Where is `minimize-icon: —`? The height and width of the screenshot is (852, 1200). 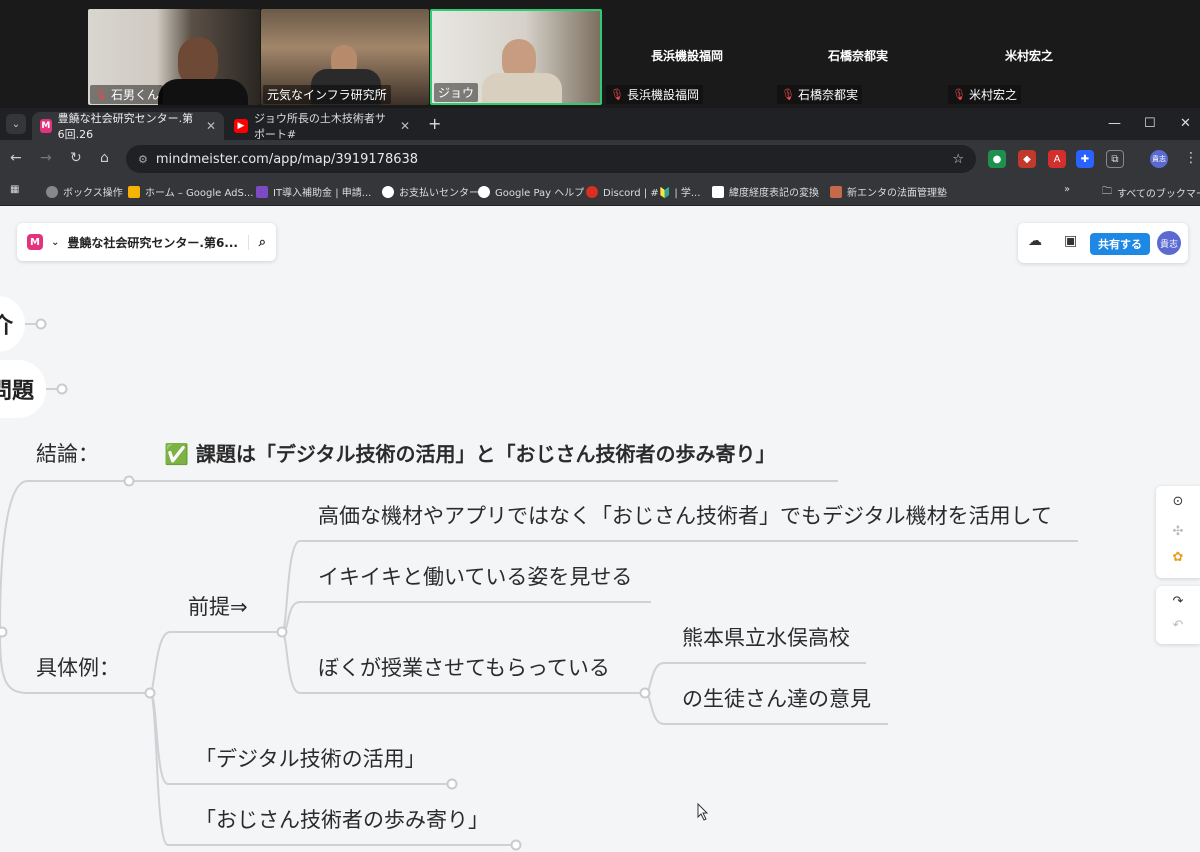 minimize-icon: — is located at coordinates (1114, 123).